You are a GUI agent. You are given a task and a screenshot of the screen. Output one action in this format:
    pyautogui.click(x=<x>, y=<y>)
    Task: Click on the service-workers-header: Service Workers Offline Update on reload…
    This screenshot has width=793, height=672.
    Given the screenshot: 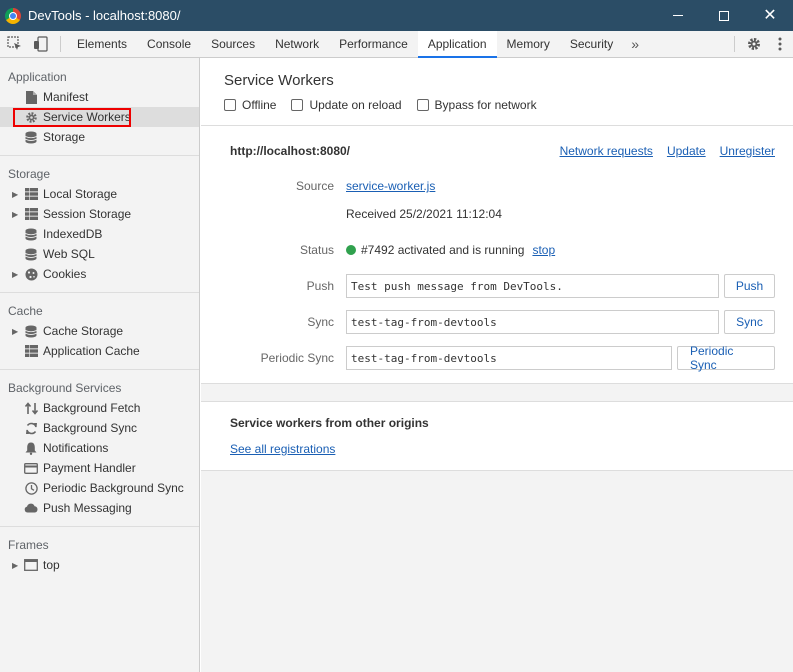 What is the action you would take?
    pyautogui.click(x=497, y=92)
    